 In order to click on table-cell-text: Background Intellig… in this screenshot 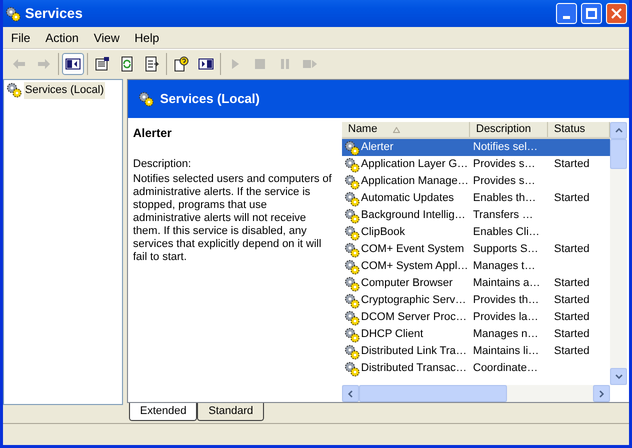, I will do `click(413, 216)`.